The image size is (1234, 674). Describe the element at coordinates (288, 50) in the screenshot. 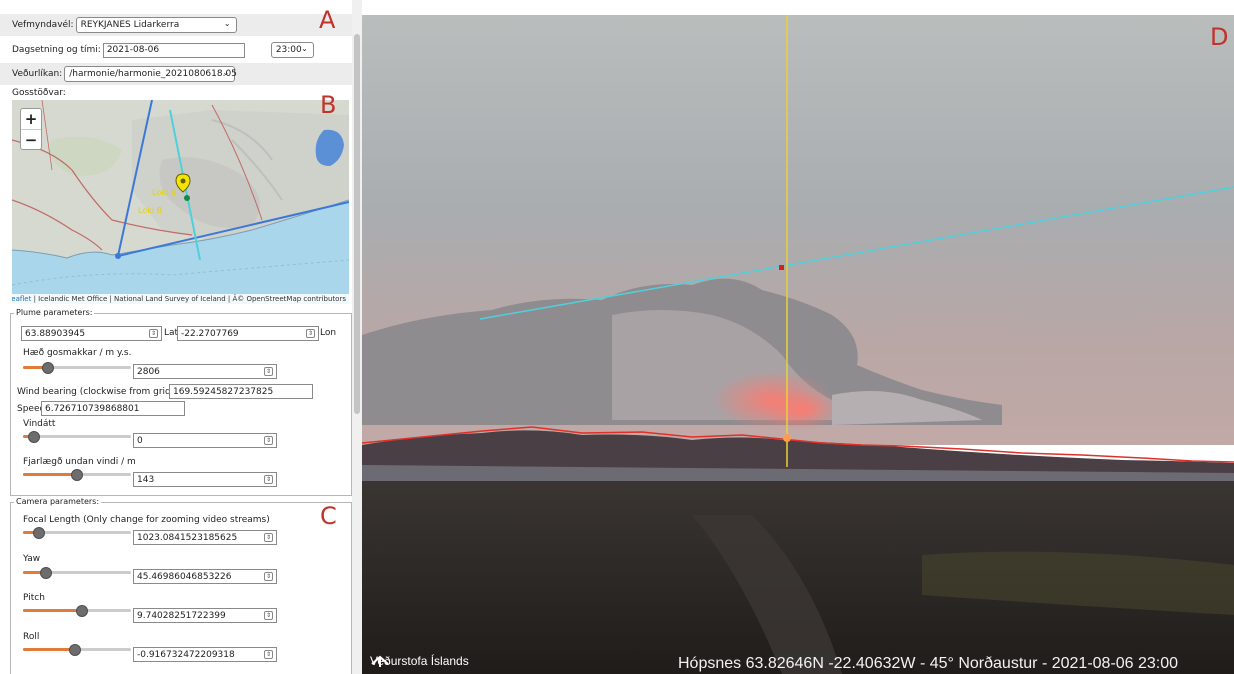

I see `time-select-value: 23:00` at that location.